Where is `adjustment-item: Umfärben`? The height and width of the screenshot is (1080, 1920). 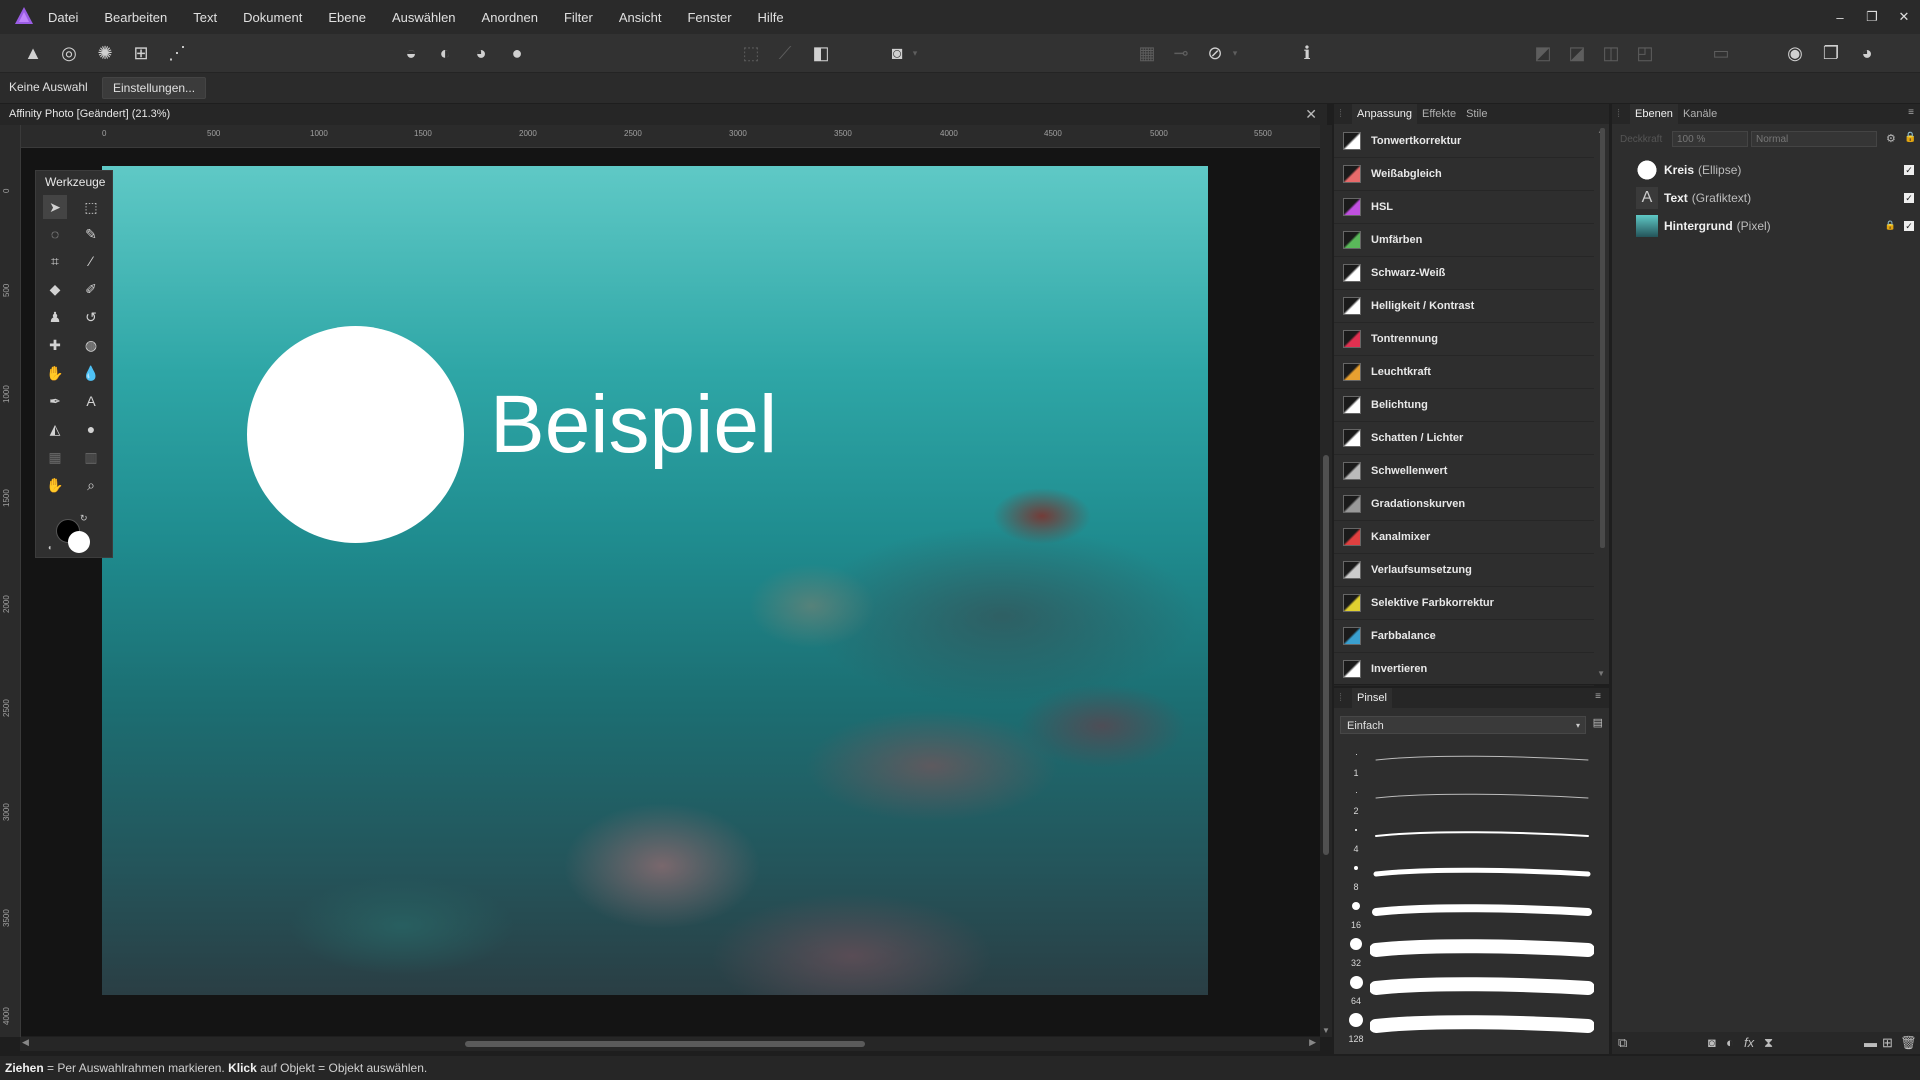 adjustment-item: Umfärben is located at coordinates (1464, 240).